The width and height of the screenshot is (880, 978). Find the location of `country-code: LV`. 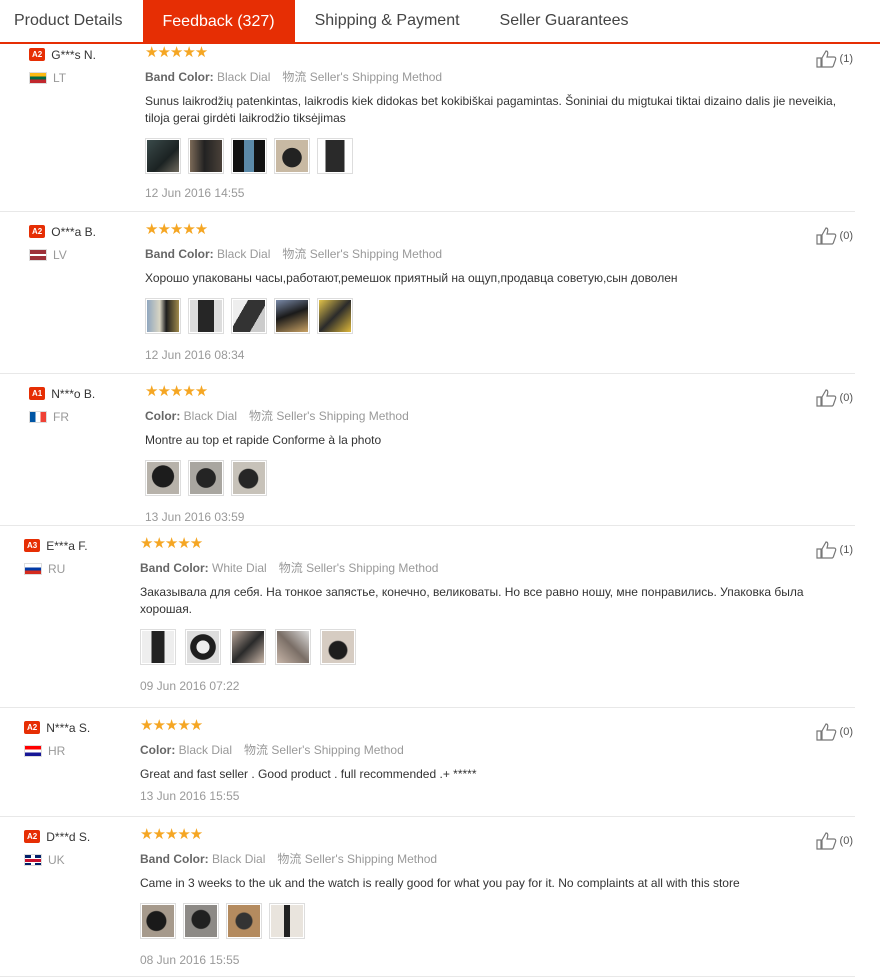

country-code: LV is located at coordinates (60, 254).